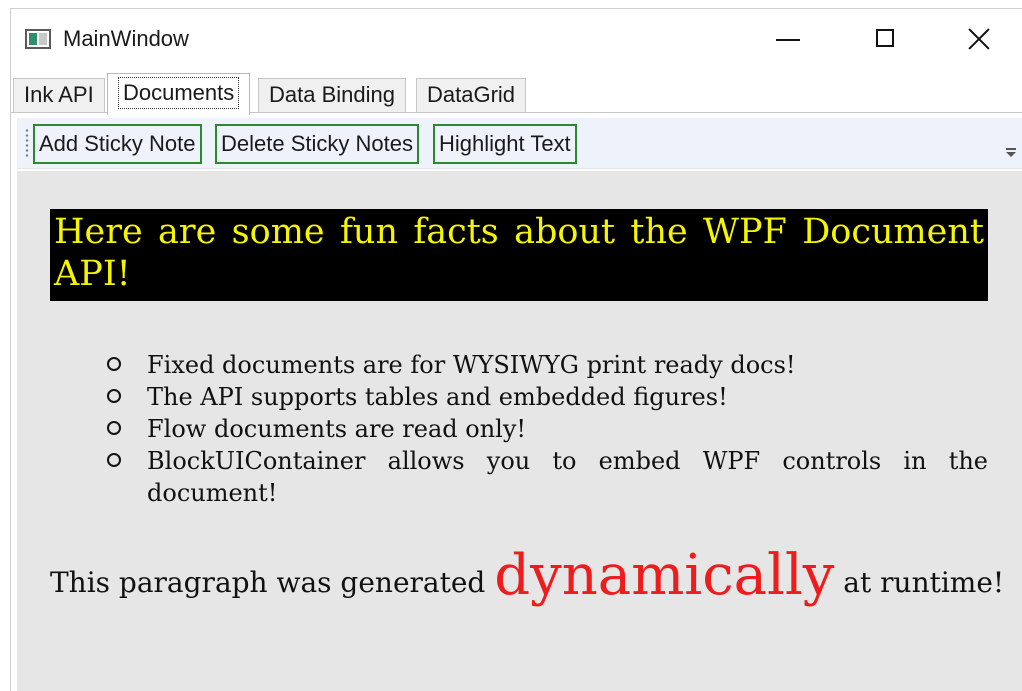  Describe the element at coordinates (59, 95) in the screenshot. I see `tab-ink-api: Ink API` at that location.